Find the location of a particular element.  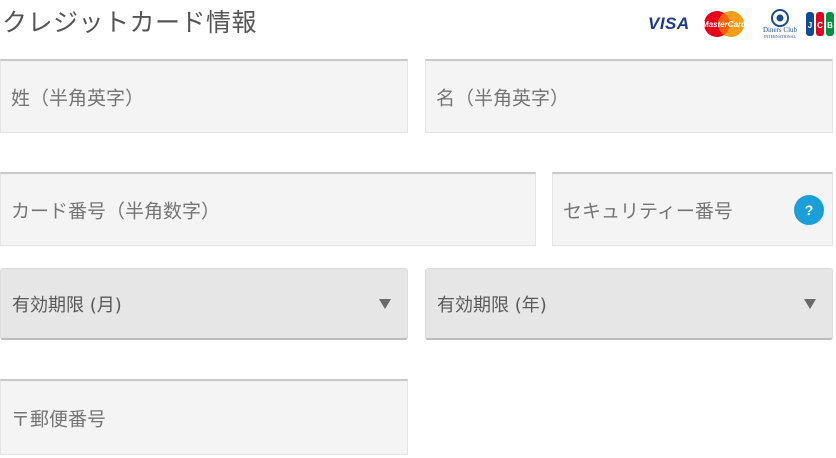

mastercard-logo: MasterCard is located at coordinates (724, 24).